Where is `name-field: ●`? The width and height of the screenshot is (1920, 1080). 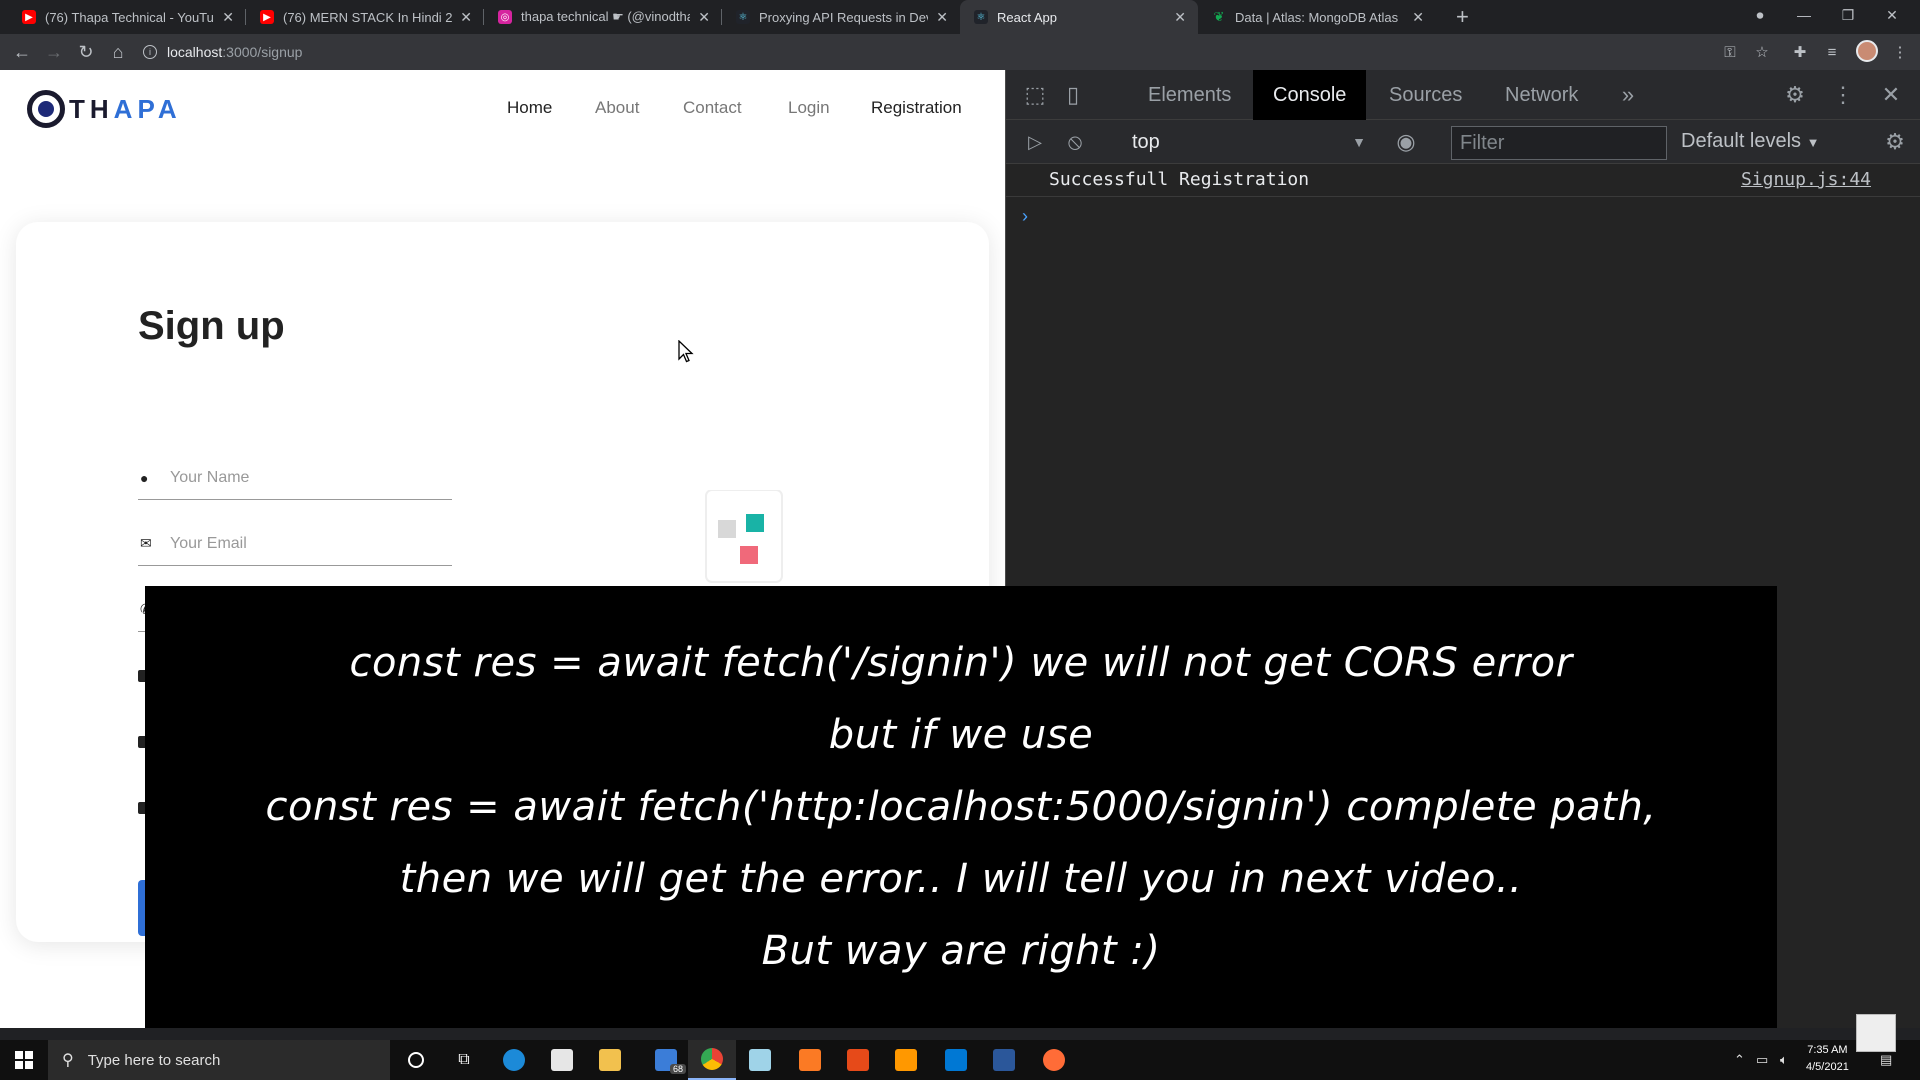
name-field: ● is located at coordinates (295, 478).